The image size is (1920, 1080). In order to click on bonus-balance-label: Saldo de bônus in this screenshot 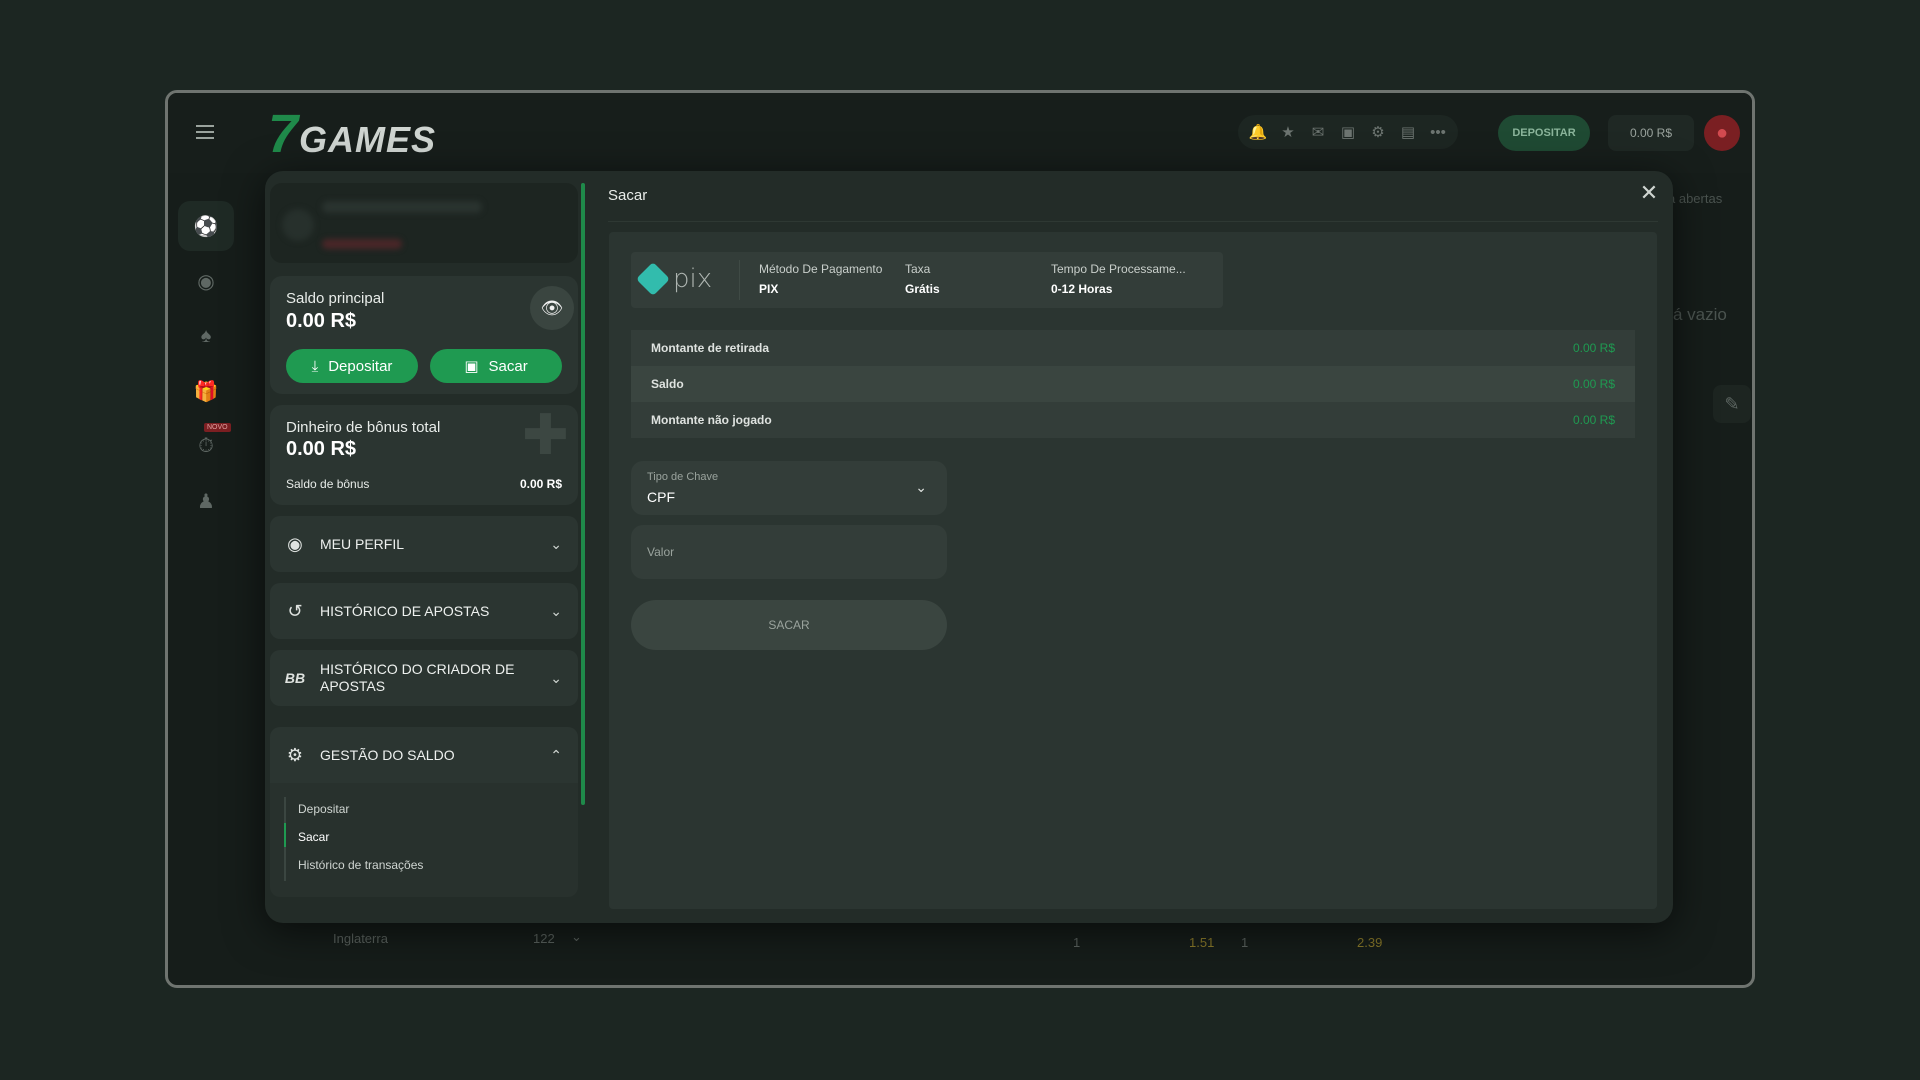, I will do `click(328, 484)`.